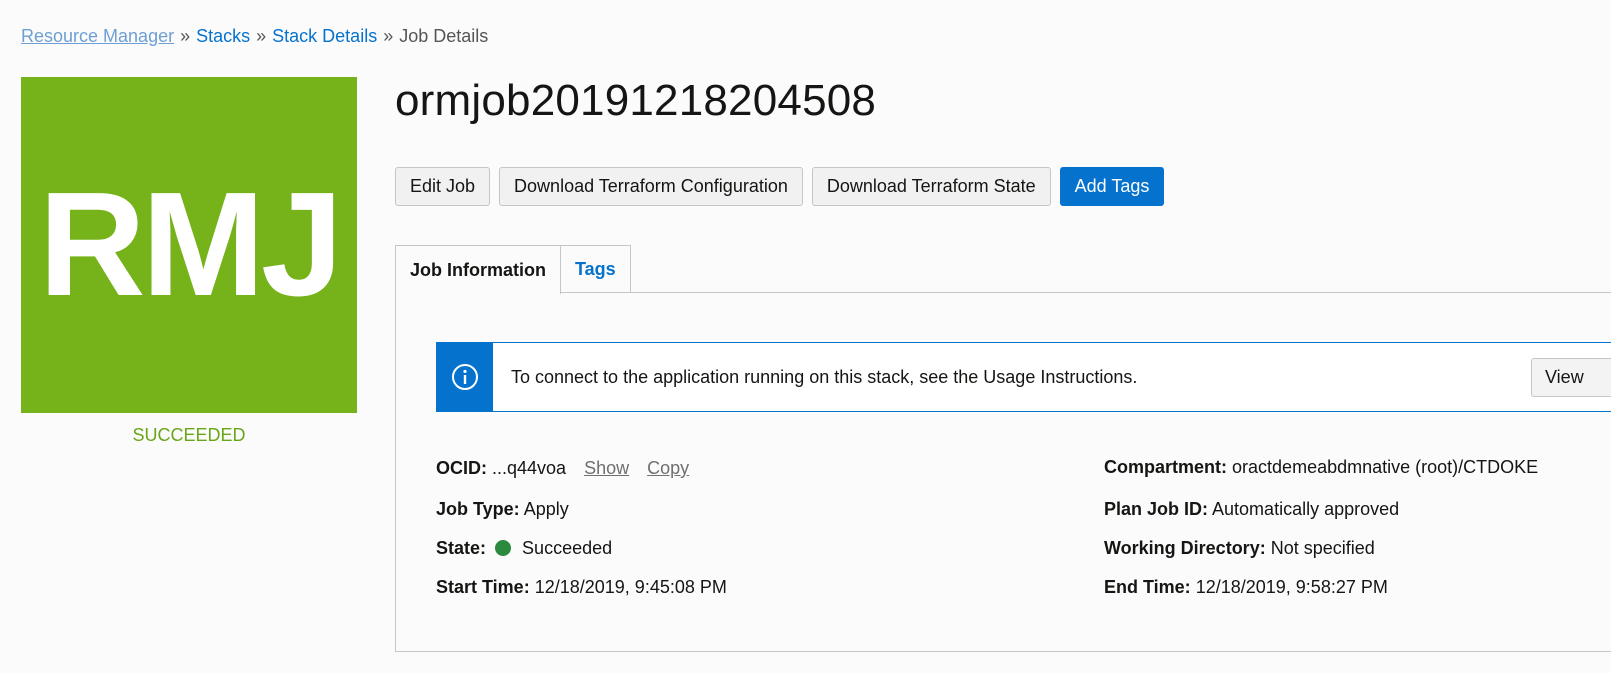  I want to click on job-type-field: Job Type: Apply, so click(502, 509).